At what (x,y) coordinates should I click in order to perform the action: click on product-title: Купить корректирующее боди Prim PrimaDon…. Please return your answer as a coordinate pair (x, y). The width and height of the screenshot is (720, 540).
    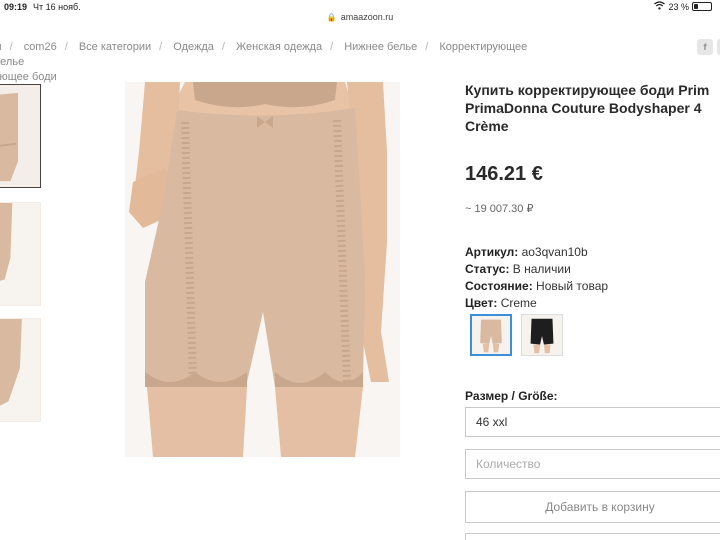
    Looking at the image, I should click on (592, 108).